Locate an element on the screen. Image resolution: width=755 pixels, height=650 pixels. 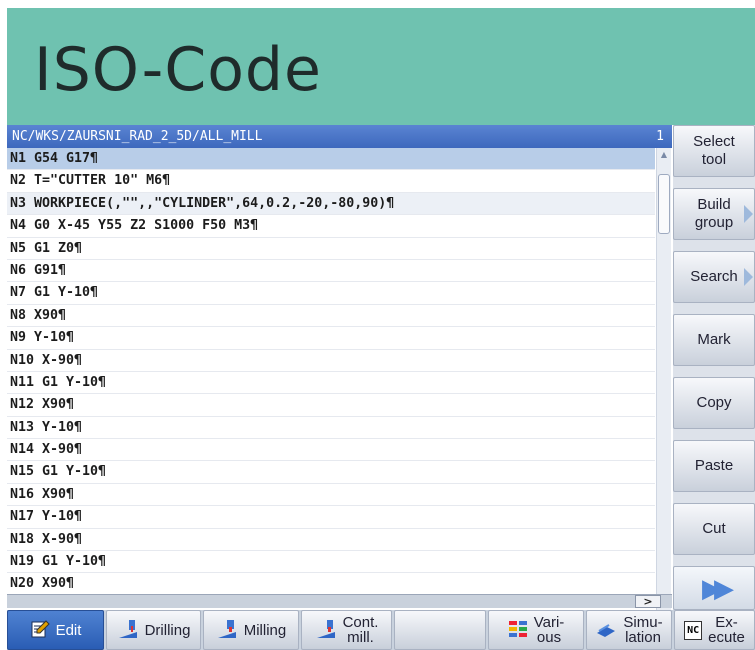
code-line: N11 G1 Y-10¶ is located at coordinates (331, 383).